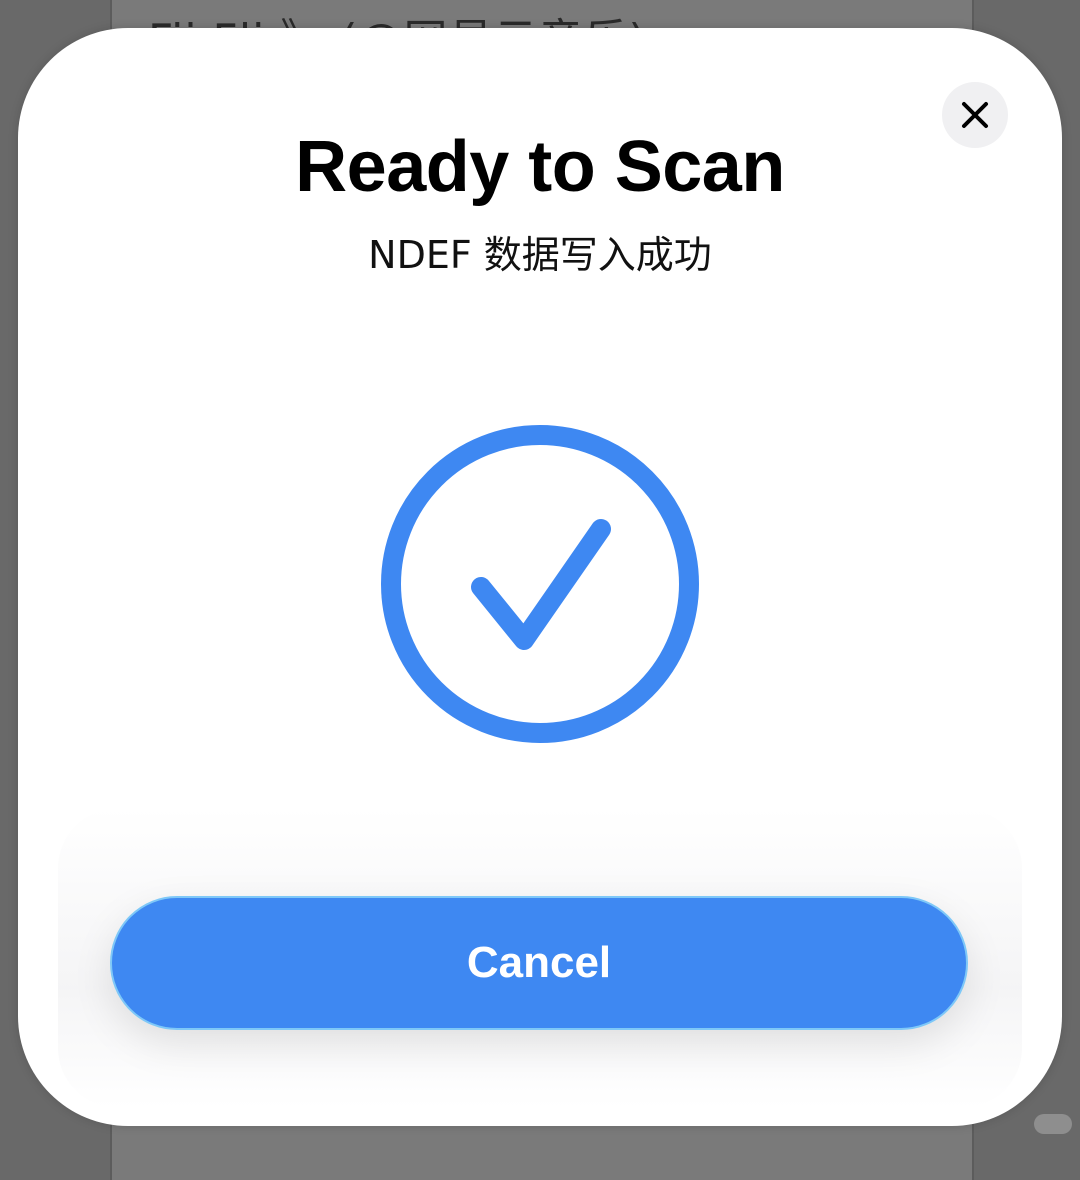 This screenshot has height=1180, width=1080. I want to click on sheet-subtitle: NDEF 数据写入成功, so click(540, 255).